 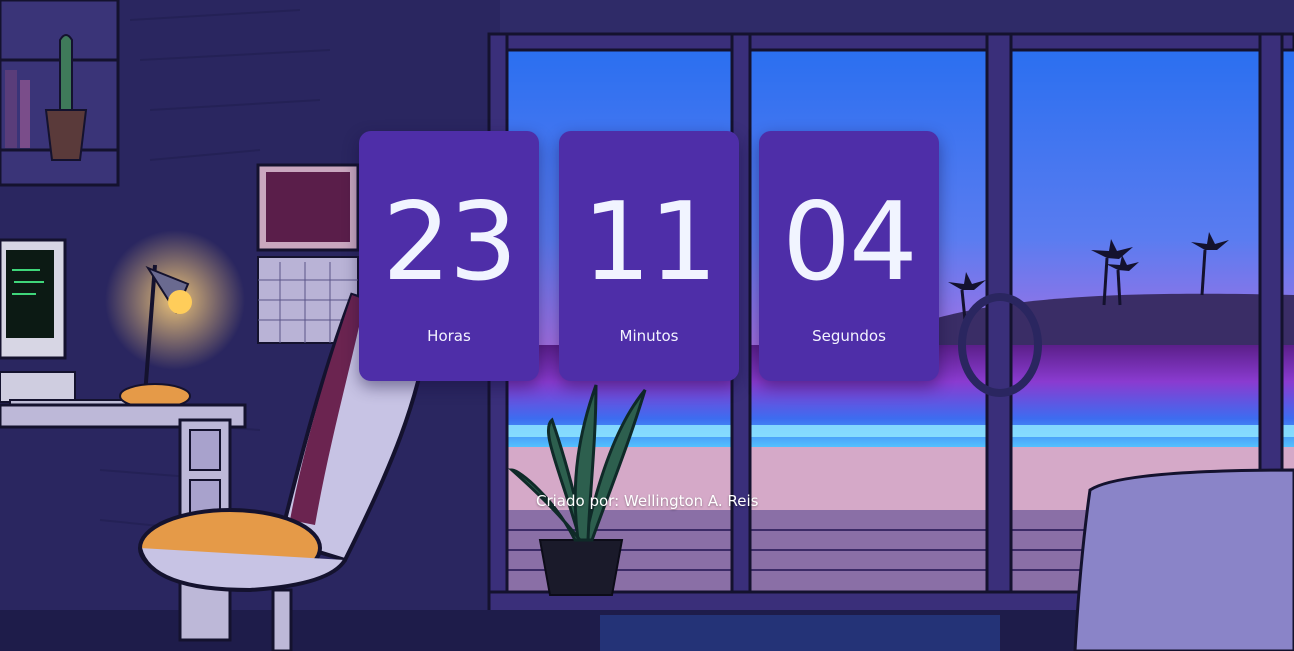 What do you see at coordinates (647, 501) in the screenshot?
I see `author-credit: Criado por: Wellington A. Reis` at bounding box center [647, 501].